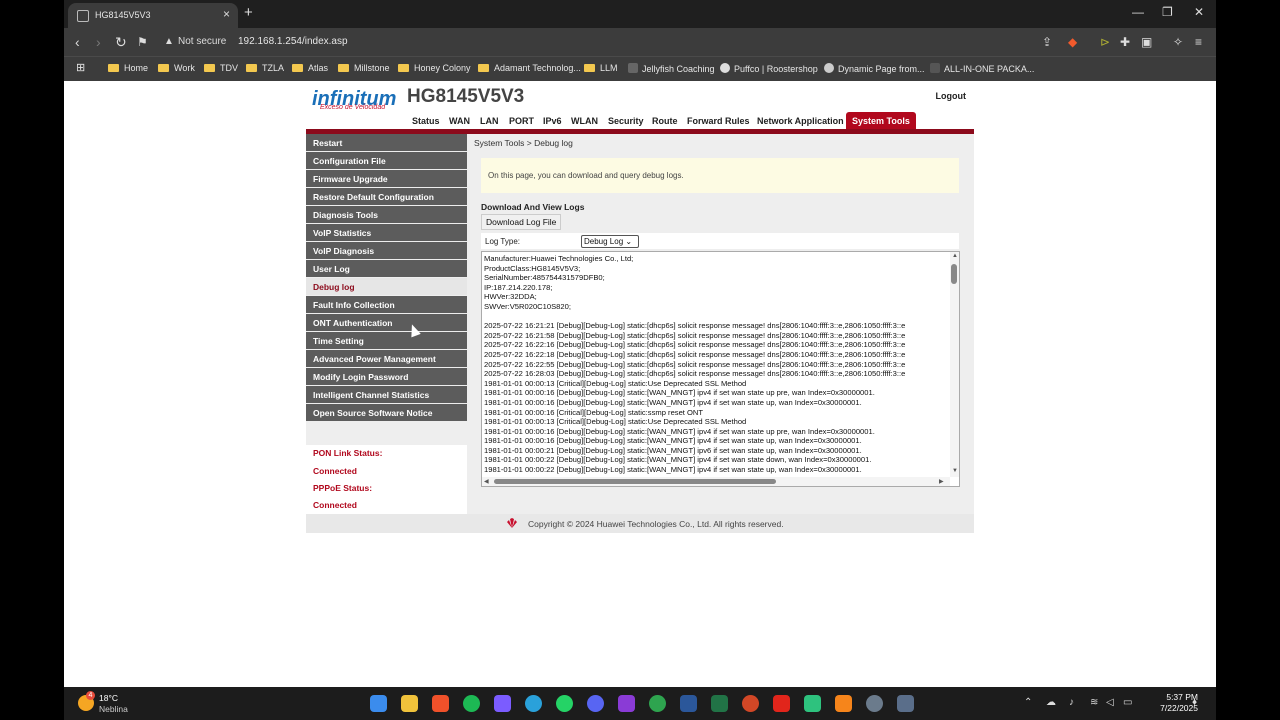 This screenshot has height=720, width=1280. Describe the element at coordinates (533, 207) in the screenshot. I see `section-title: Download And View Logs` at that location.